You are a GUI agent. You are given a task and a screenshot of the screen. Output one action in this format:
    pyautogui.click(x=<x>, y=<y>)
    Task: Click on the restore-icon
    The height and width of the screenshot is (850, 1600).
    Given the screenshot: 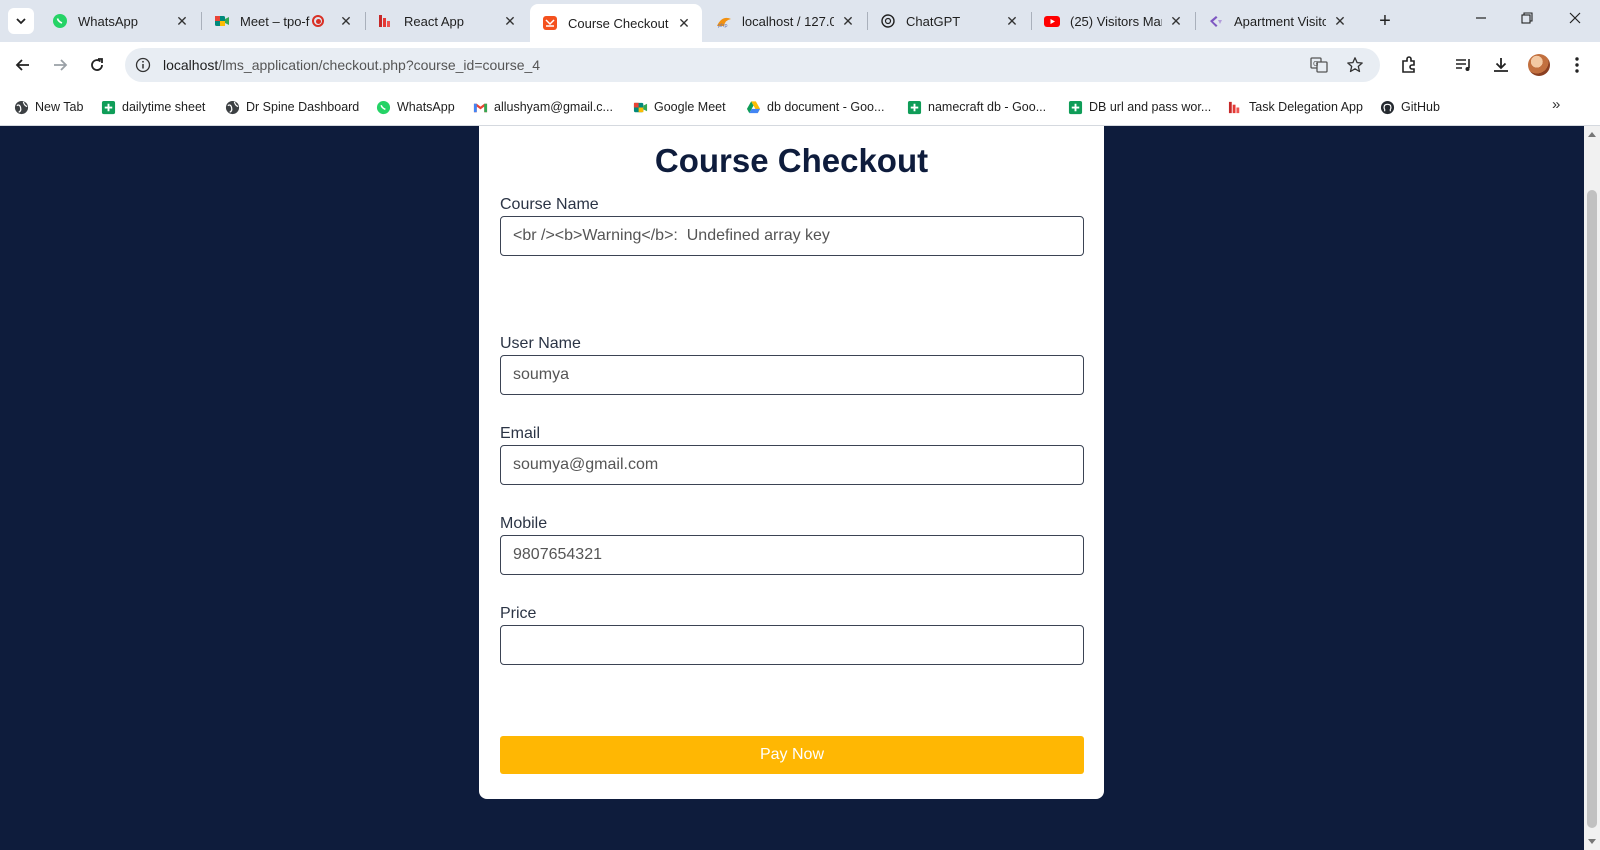 What is the action you would take?
    pyautogui.click(x=1527, y=18)
    